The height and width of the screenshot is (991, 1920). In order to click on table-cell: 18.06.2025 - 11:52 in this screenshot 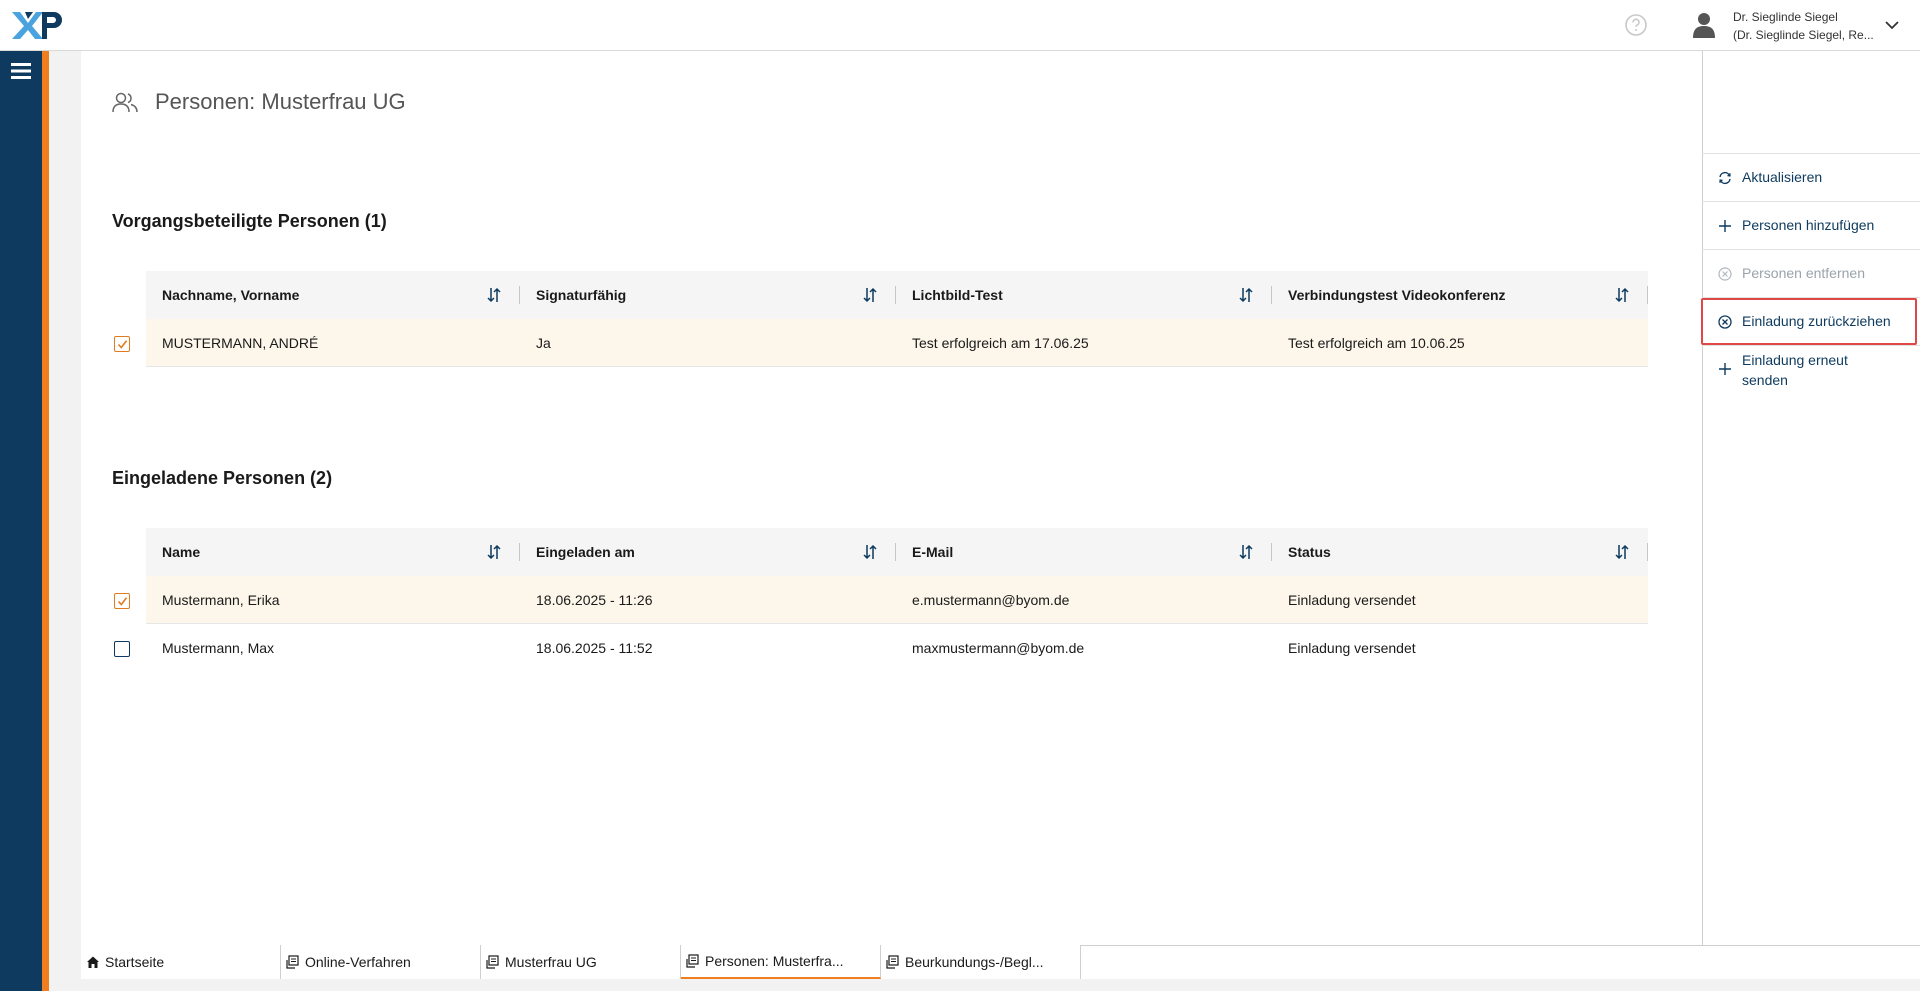, I will do `click(594, 648)`.